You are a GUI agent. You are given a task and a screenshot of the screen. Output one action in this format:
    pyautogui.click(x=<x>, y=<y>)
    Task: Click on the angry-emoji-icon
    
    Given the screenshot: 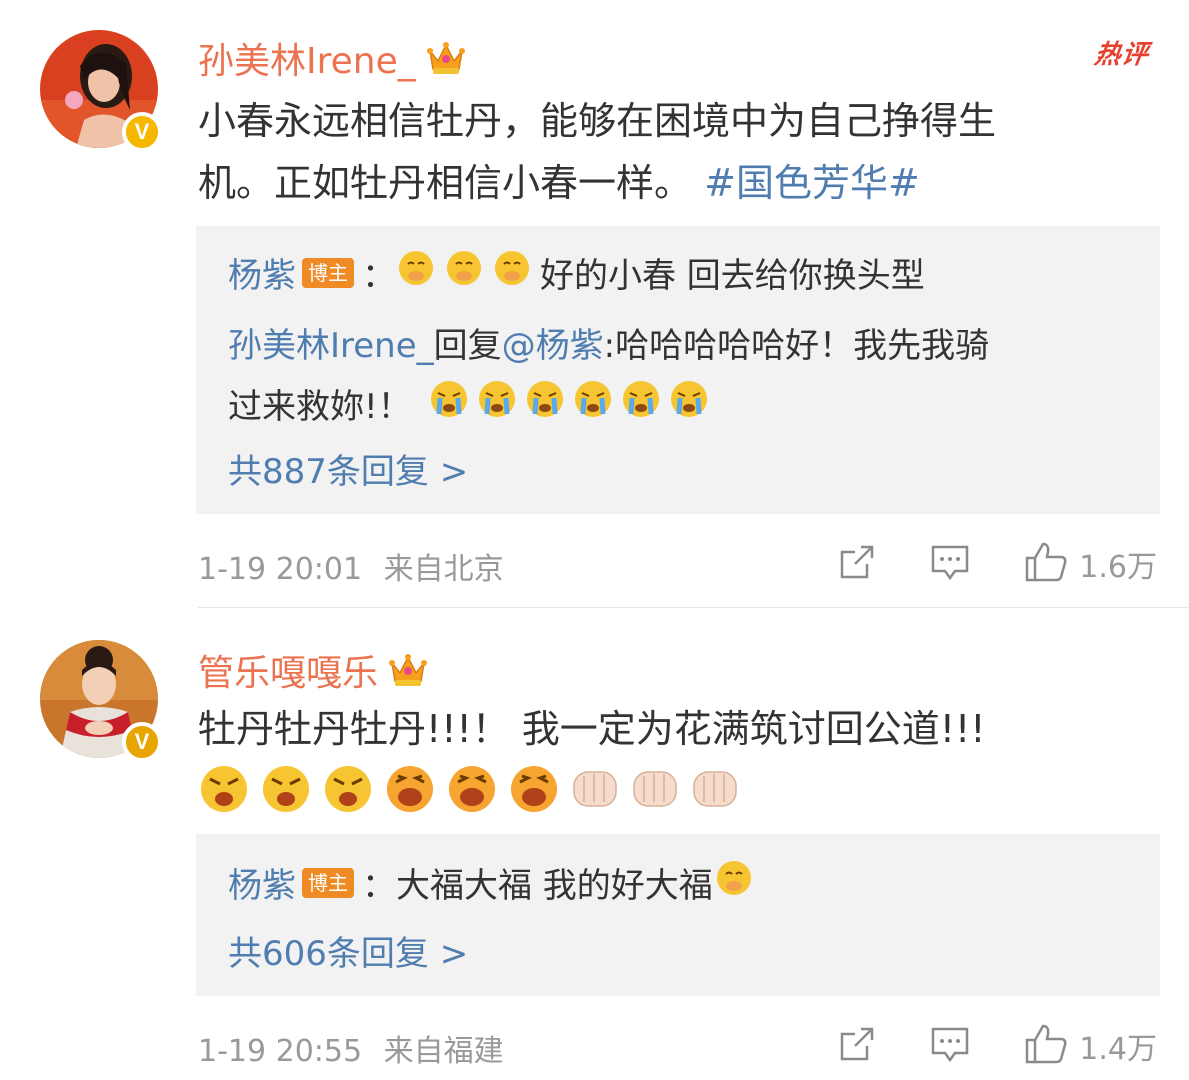 What is the action you would take?
    pyautogui.click(x=469, y=789)
    